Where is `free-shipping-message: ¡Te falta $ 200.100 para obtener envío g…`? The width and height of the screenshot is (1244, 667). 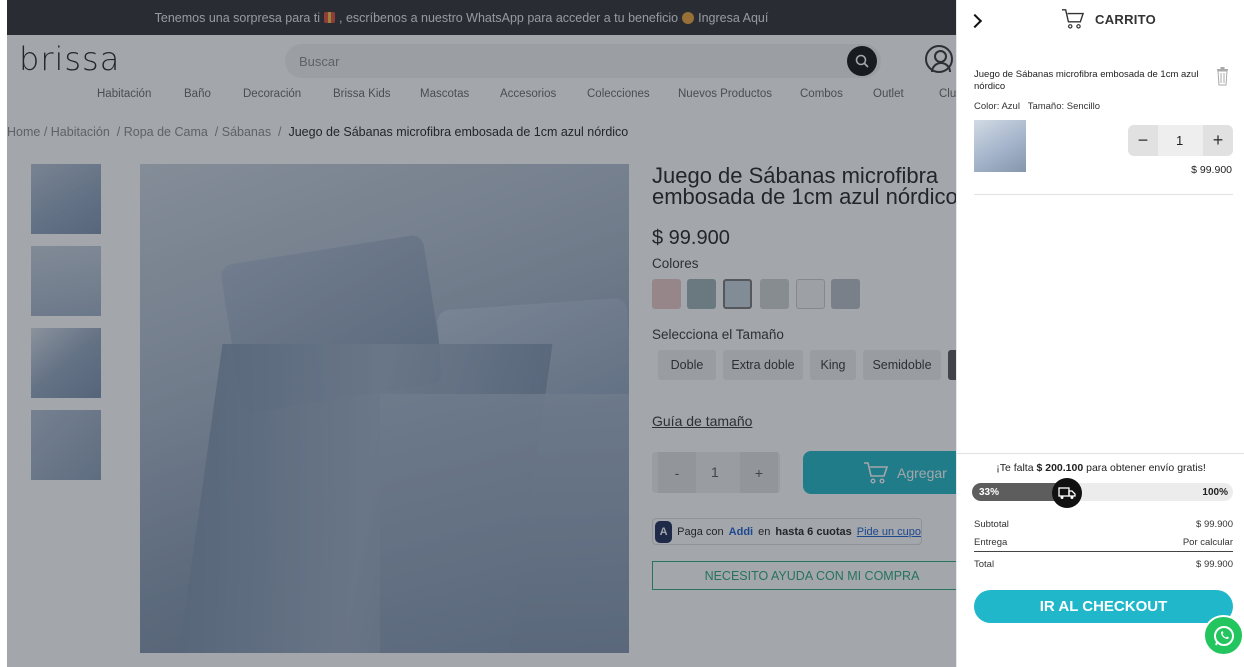 free-shipping-message: ¡Te falta $ 200.100 para obtener envío g… is located at coordinates (1100, 468).